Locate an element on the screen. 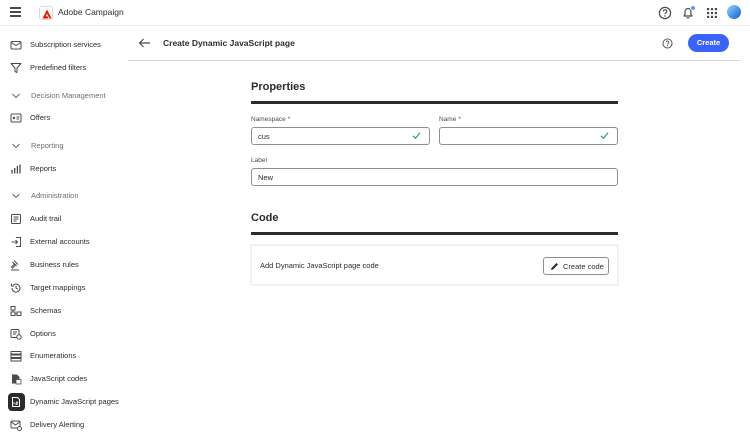 The width and height of the screenshot is (750, 440). back-arrow-icon is located at coordinates (144, 43).